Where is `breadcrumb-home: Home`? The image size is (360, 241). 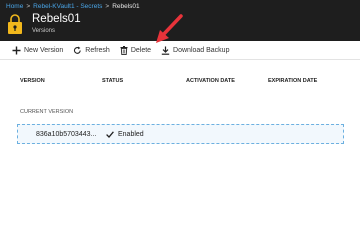
breadcrumb-home: Home is located at coordinates (14, 6).